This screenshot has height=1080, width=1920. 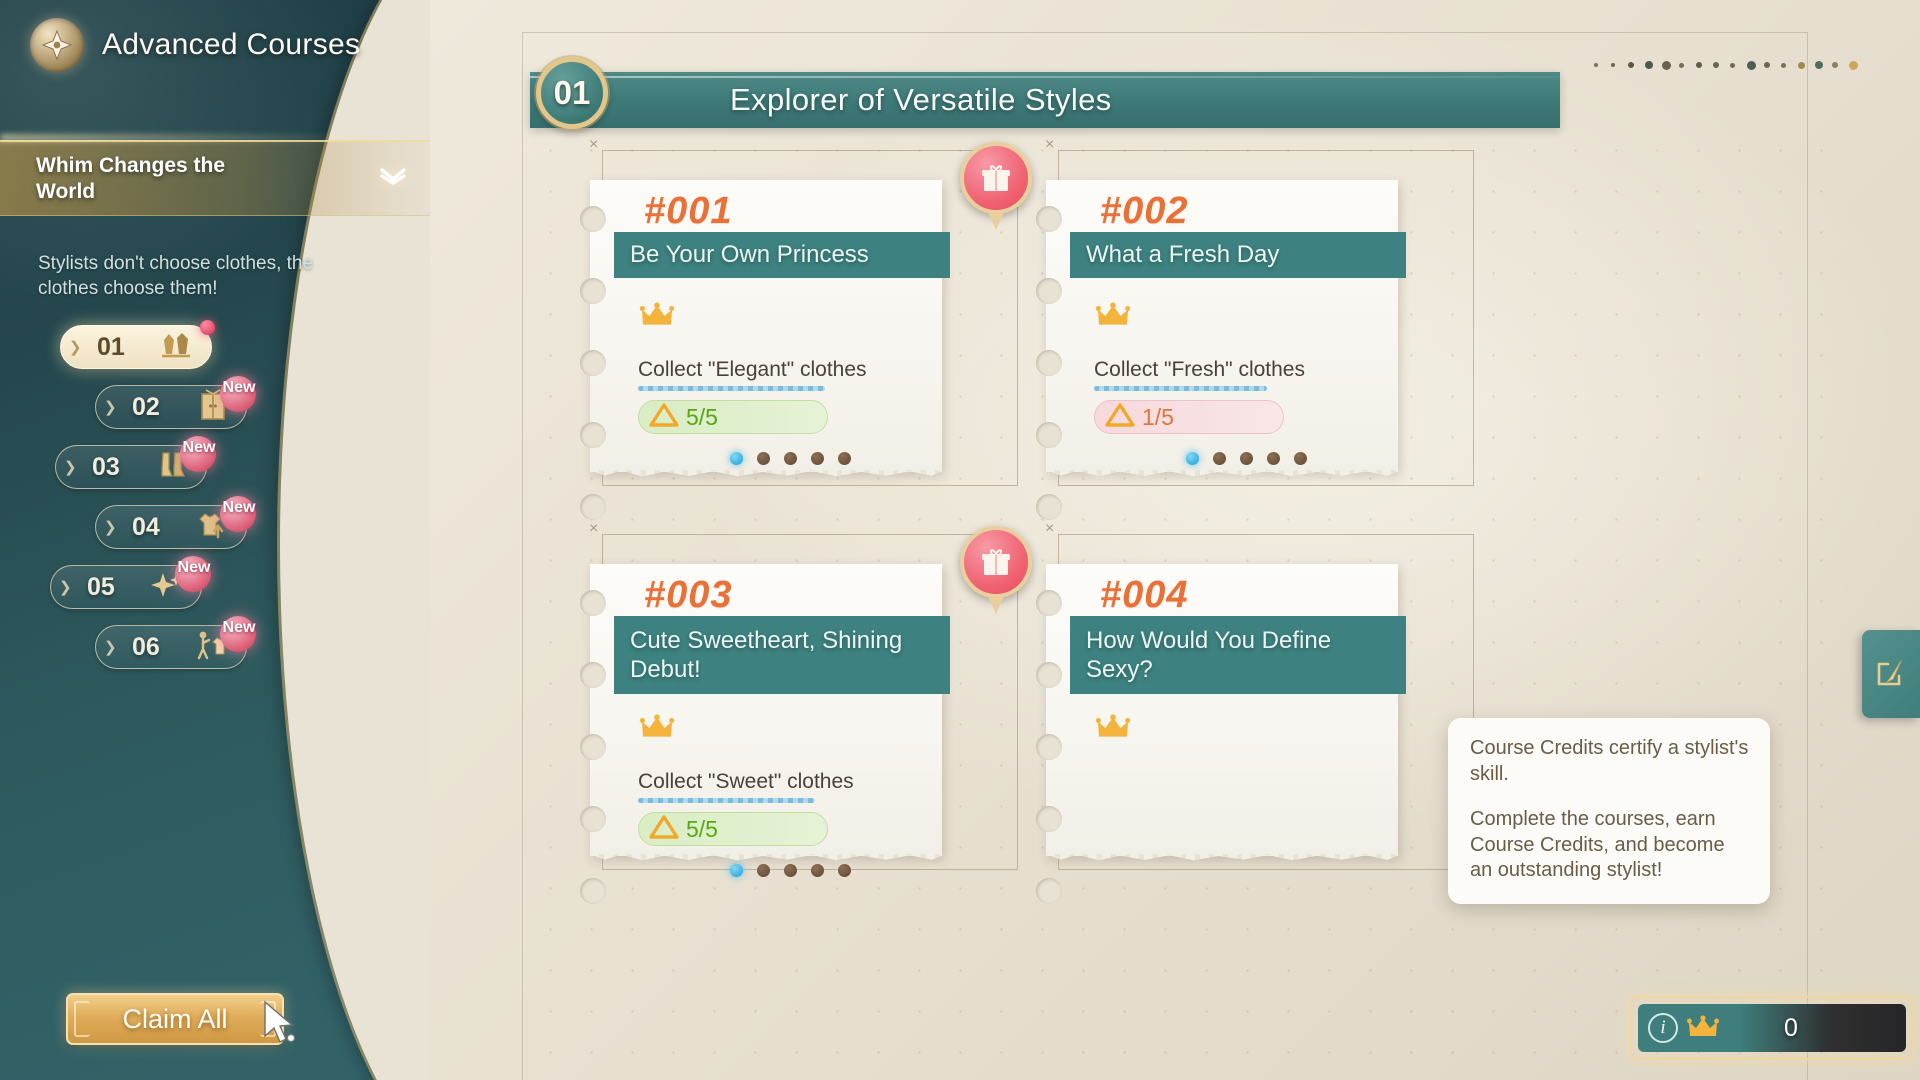 What do you see at coordinates (1255, 712) in the screenshot?
I see `course-card: #004 How Would You Define Sexy?` at bounding box center [1255, 712].